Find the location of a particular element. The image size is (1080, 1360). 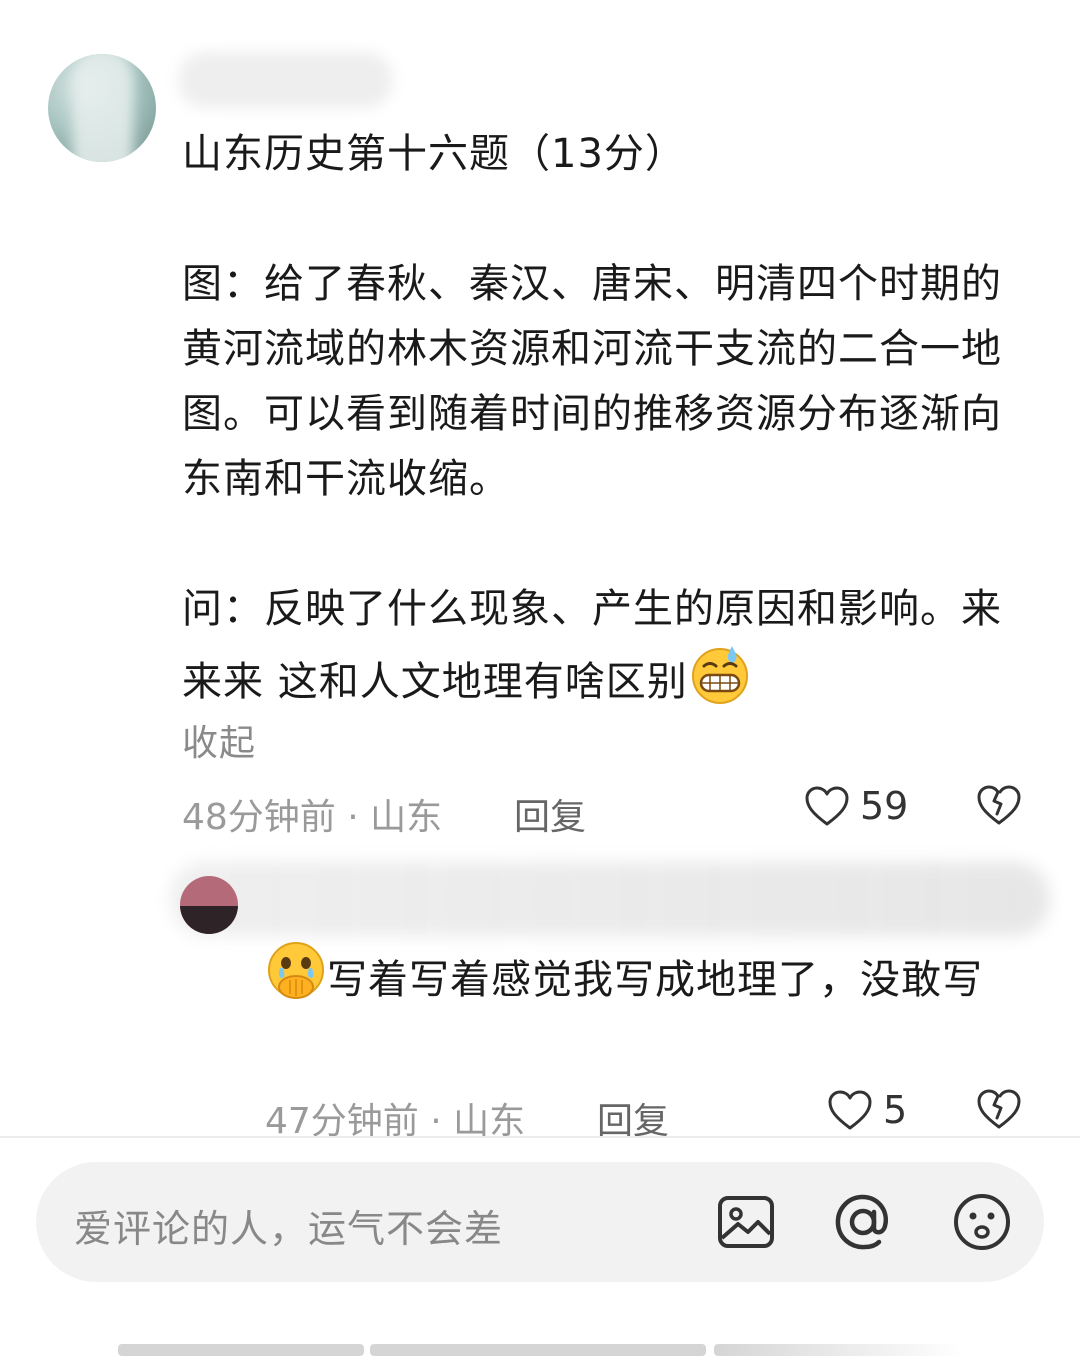

comment-paragraph: 山东历史第十六题（13分） is located at coordinates (434, 154).